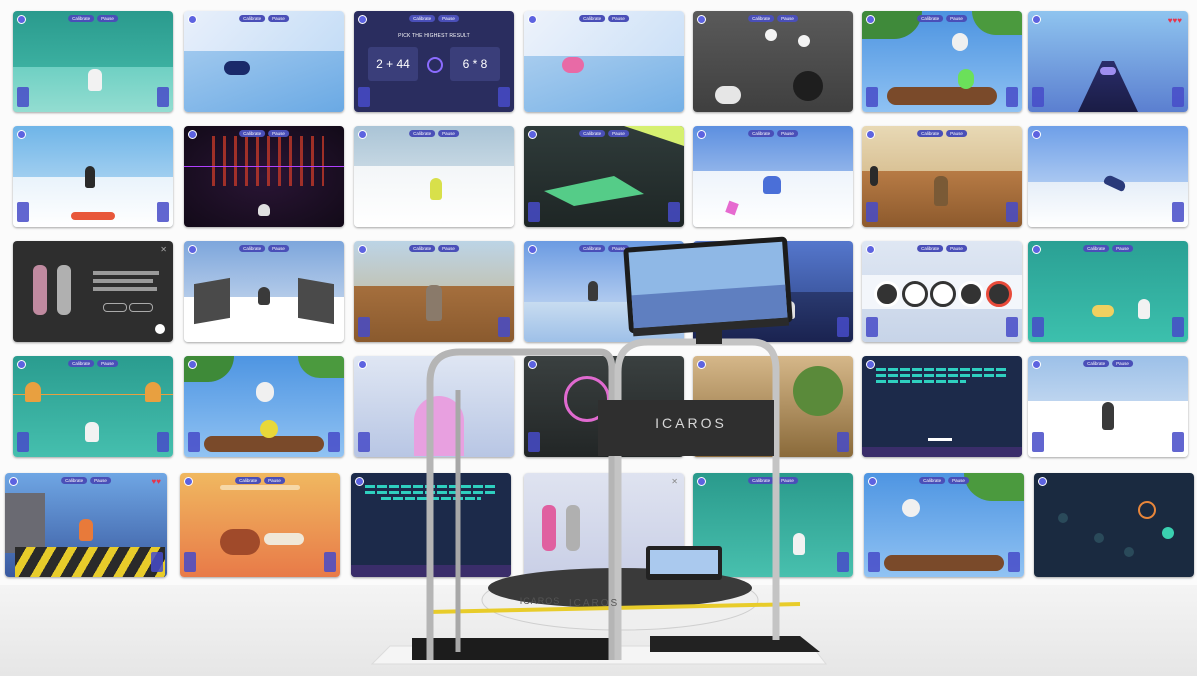  I want to click on game-tile-ocean-rings: Calibrate Pause, so click(93, 406).